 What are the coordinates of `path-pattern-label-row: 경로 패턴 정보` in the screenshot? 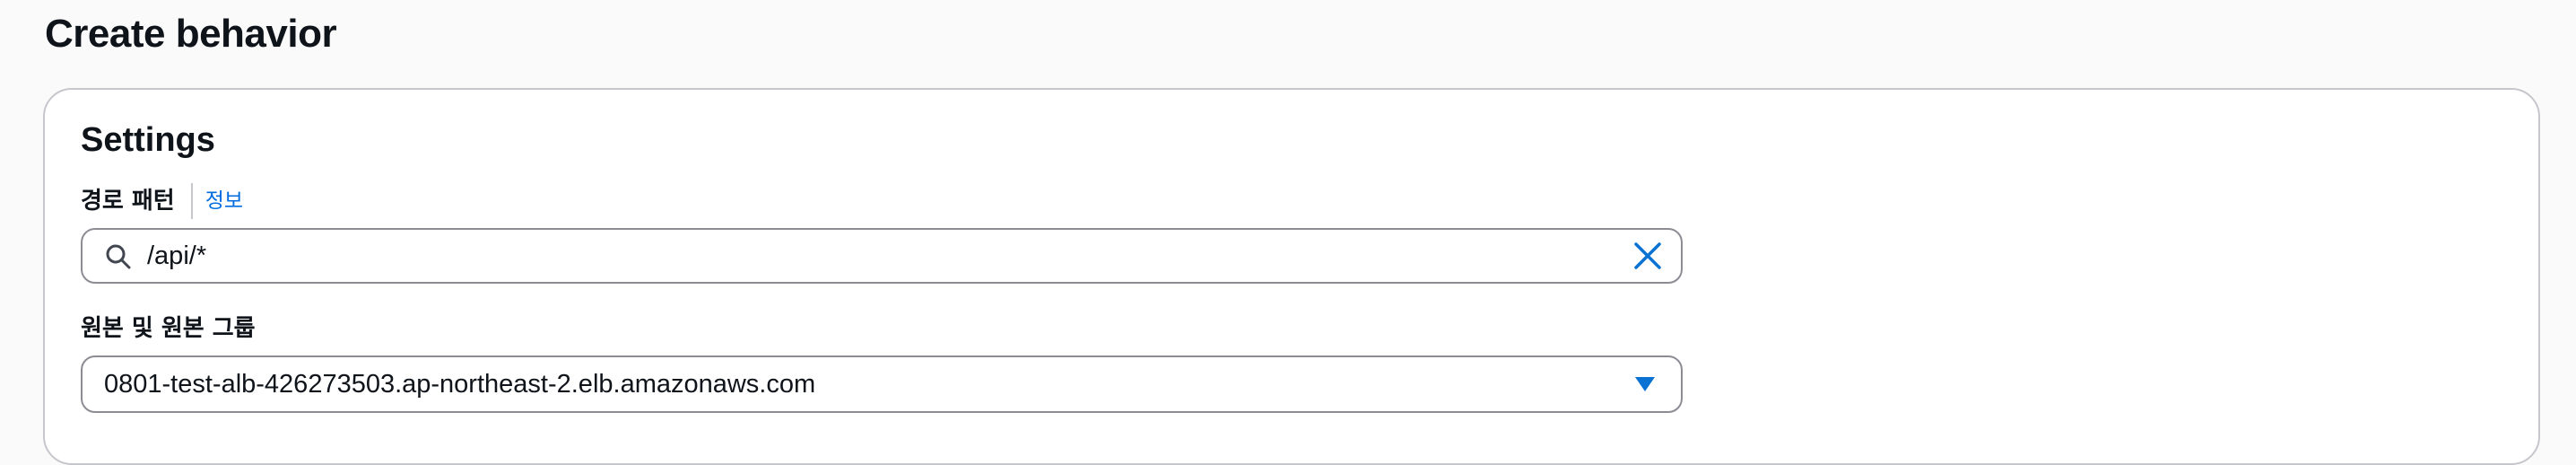 It's located at (162, 201).